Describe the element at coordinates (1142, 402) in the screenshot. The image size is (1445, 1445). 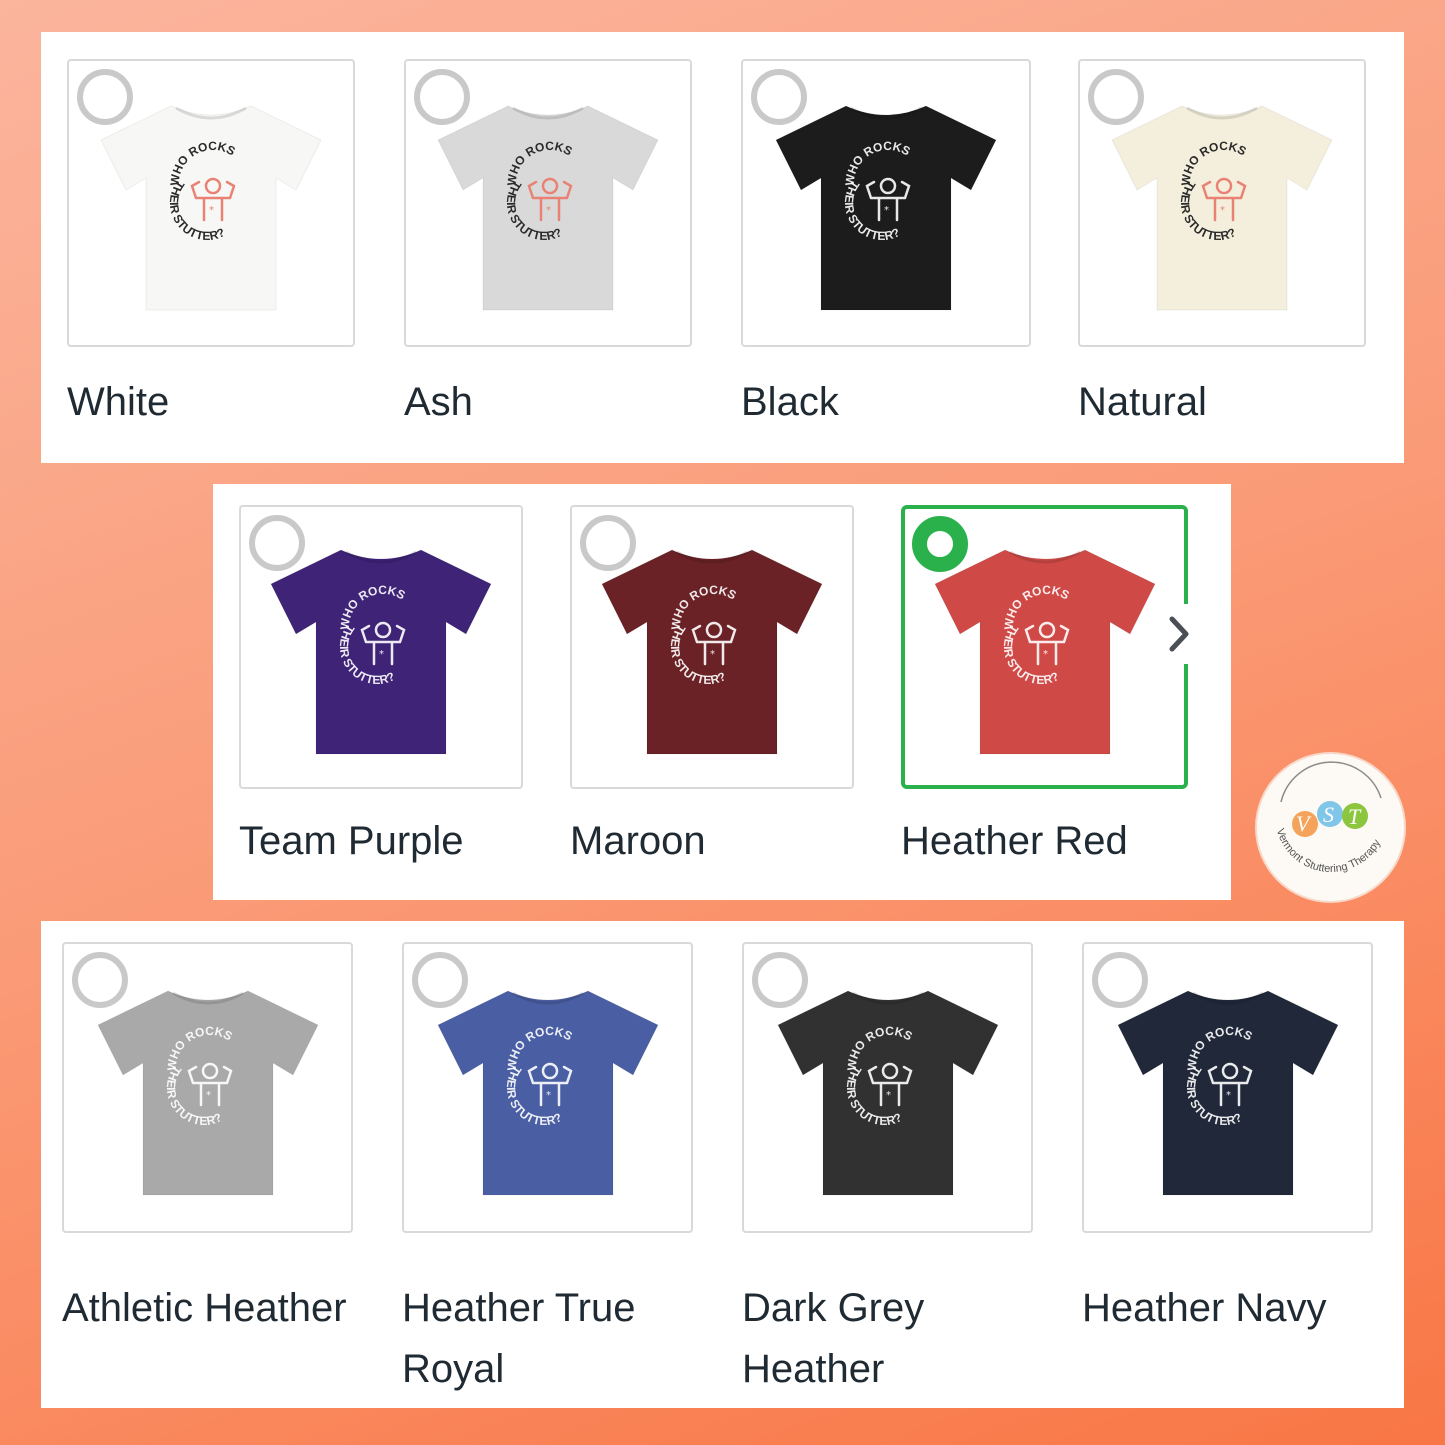
I see `swatch-label: Natural` at that location.